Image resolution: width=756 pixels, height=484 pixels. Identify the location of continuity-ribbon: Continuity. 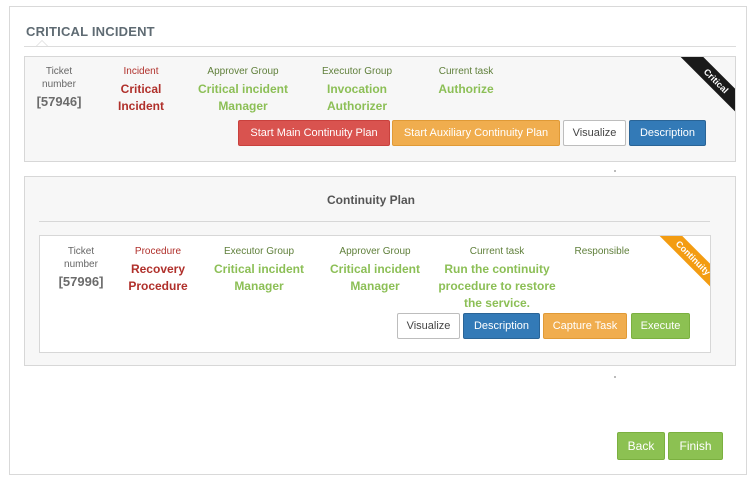
(681, 265).